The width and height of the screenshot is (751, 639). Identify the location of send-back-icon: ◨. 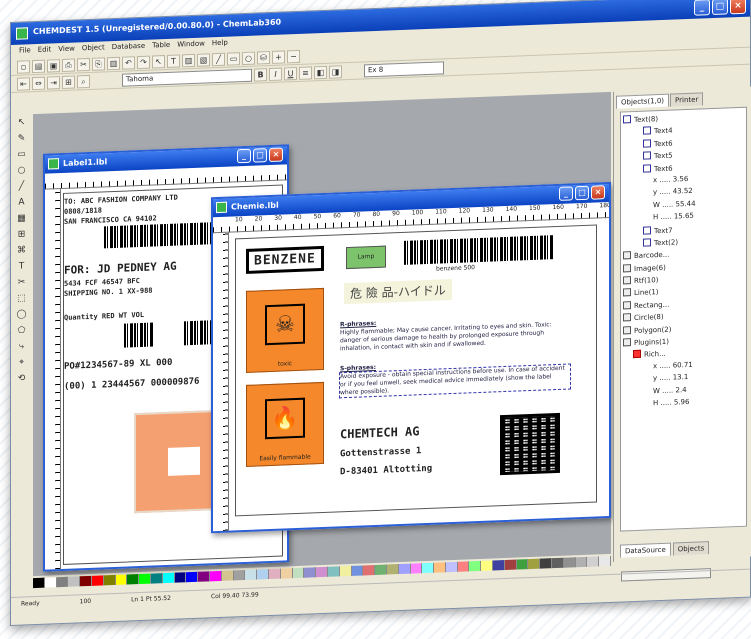
(335, 71).